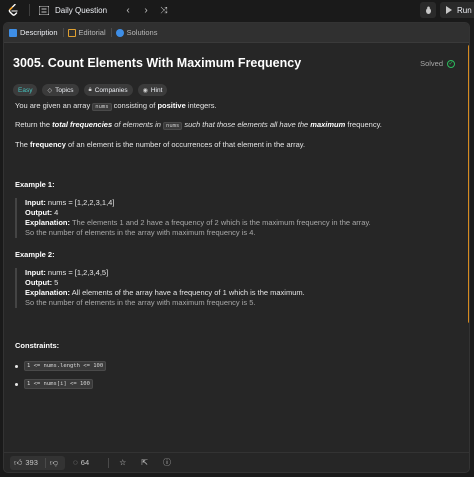 The image size is (474, 477). What do you see at coordinates (60, 90) in the screenshot?
I see `topics-tag: ◇ Topics` at bounding box center [60, 90].